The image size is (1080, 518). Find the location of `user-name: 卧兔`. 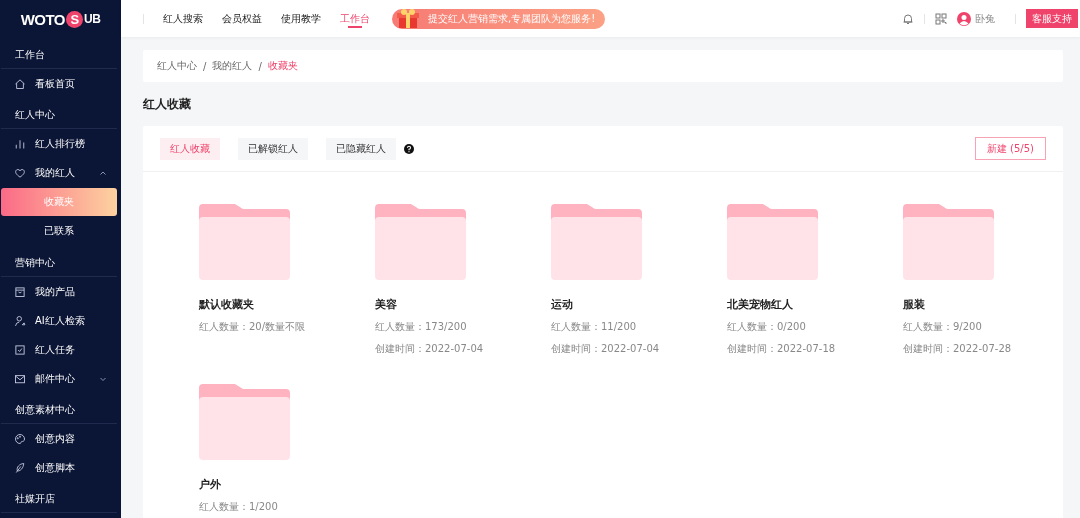

user-name: 卧兔 is located at coordinates (985, 18).